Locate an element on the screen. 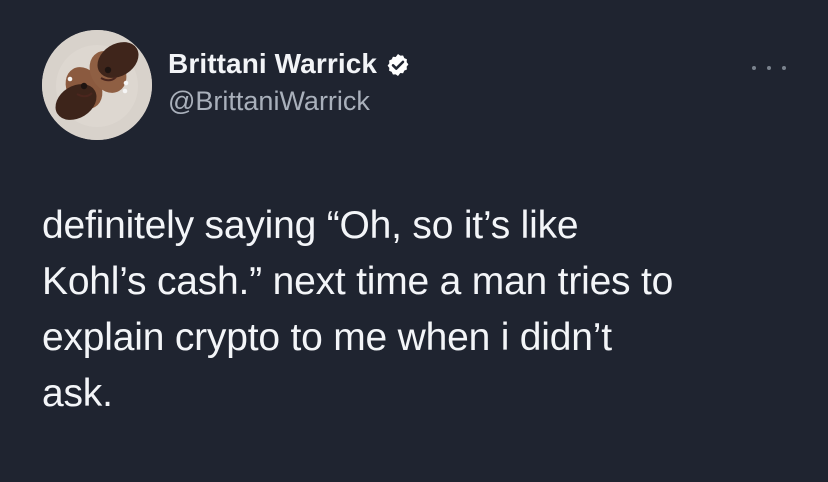  more-options-icon is located at coordinates (769, 68).